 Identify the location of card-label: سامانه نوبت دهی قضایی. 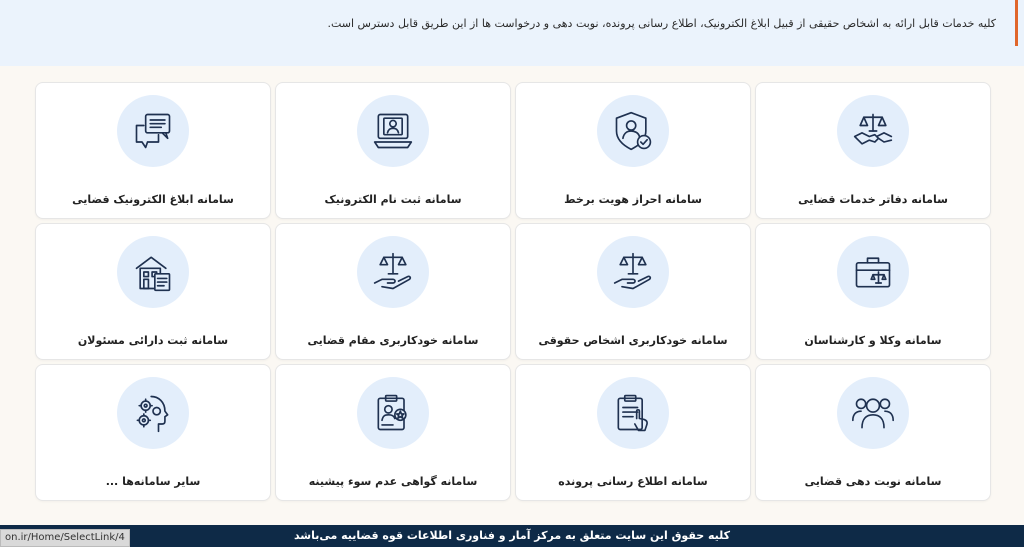
(873, 481).